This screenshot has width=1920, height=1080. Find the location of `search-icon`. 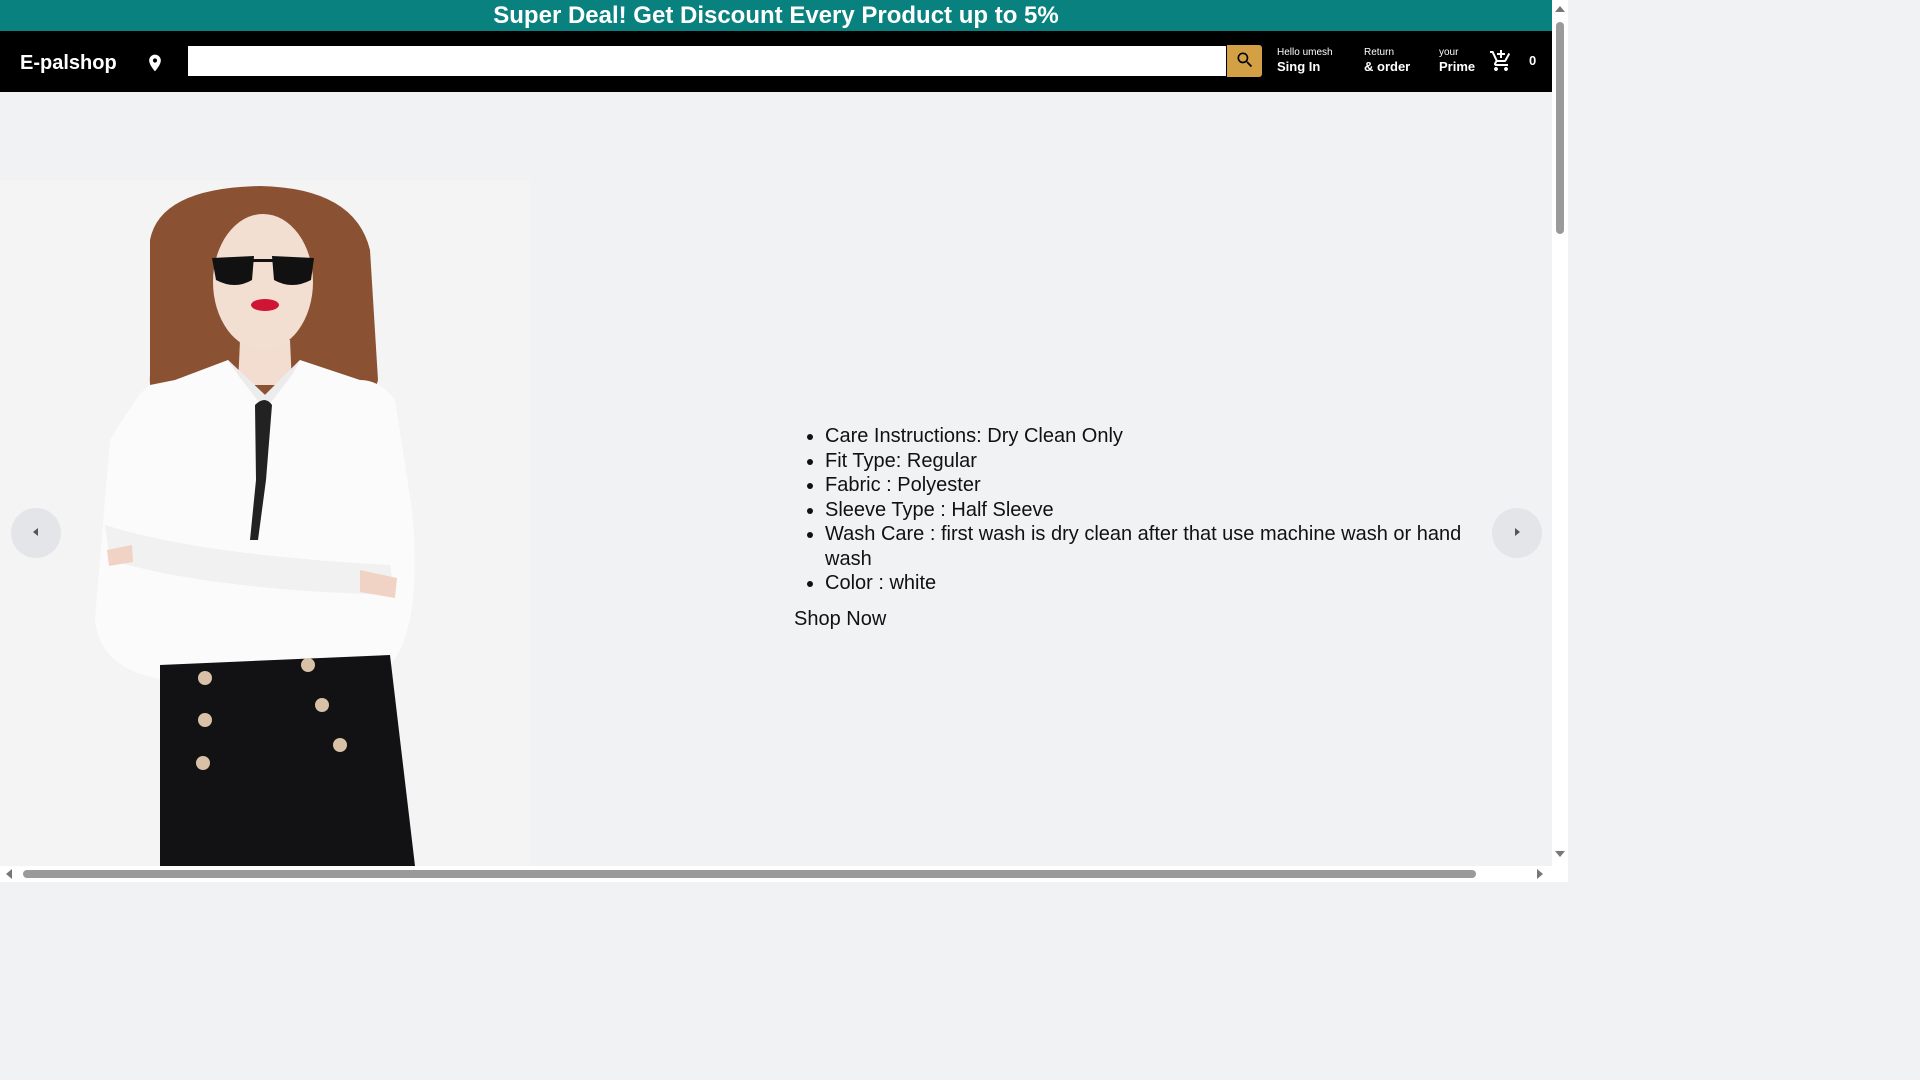

search-icon is located at coordinates (1245, 61).